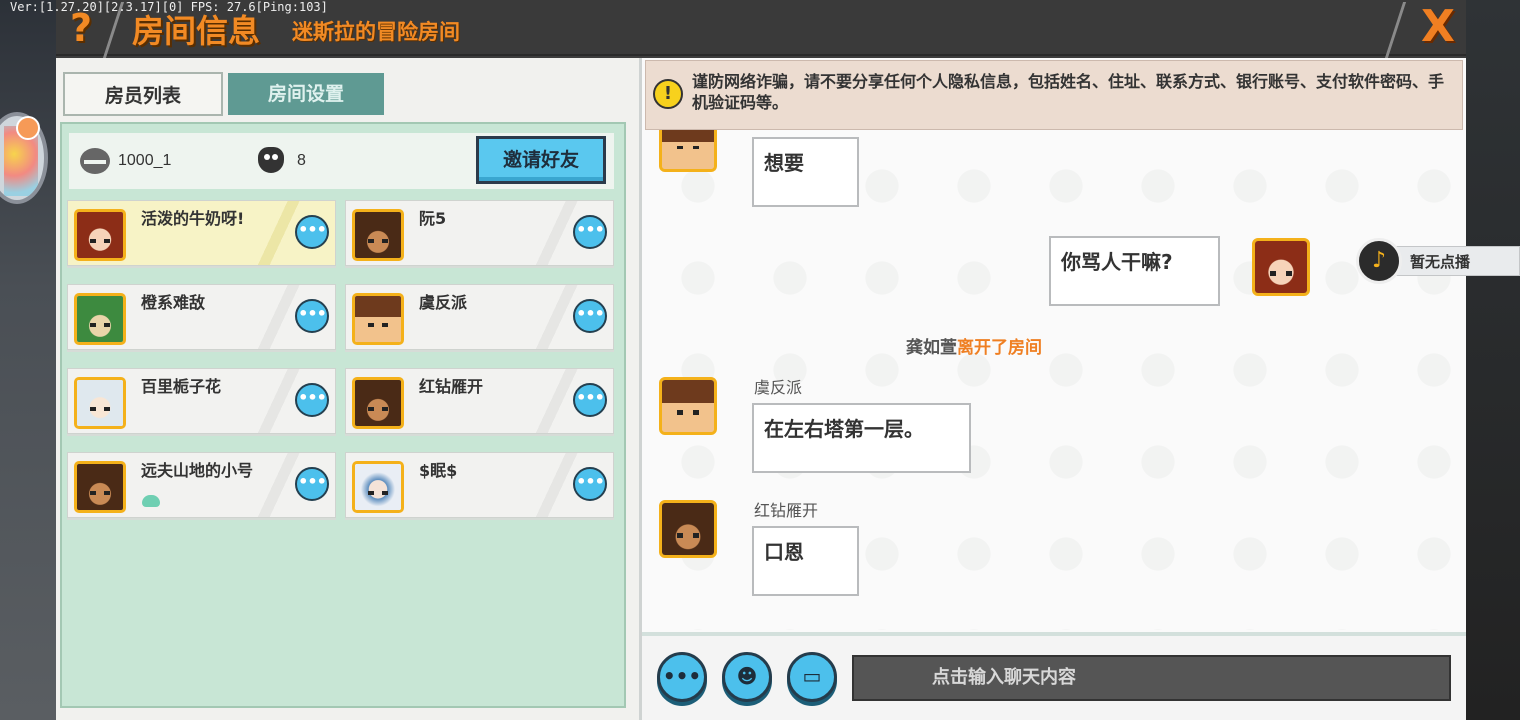  I want to click on member-count-icon, so click(271, 160).